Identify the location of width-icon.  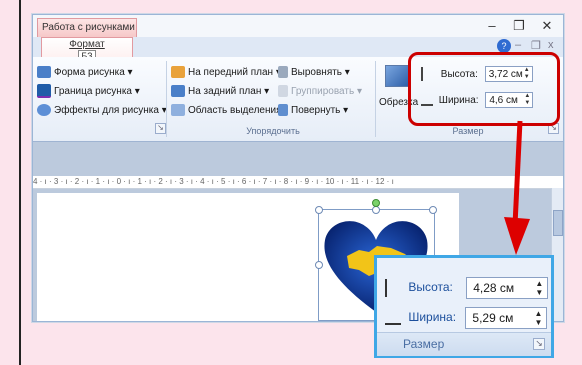
(393, 318).